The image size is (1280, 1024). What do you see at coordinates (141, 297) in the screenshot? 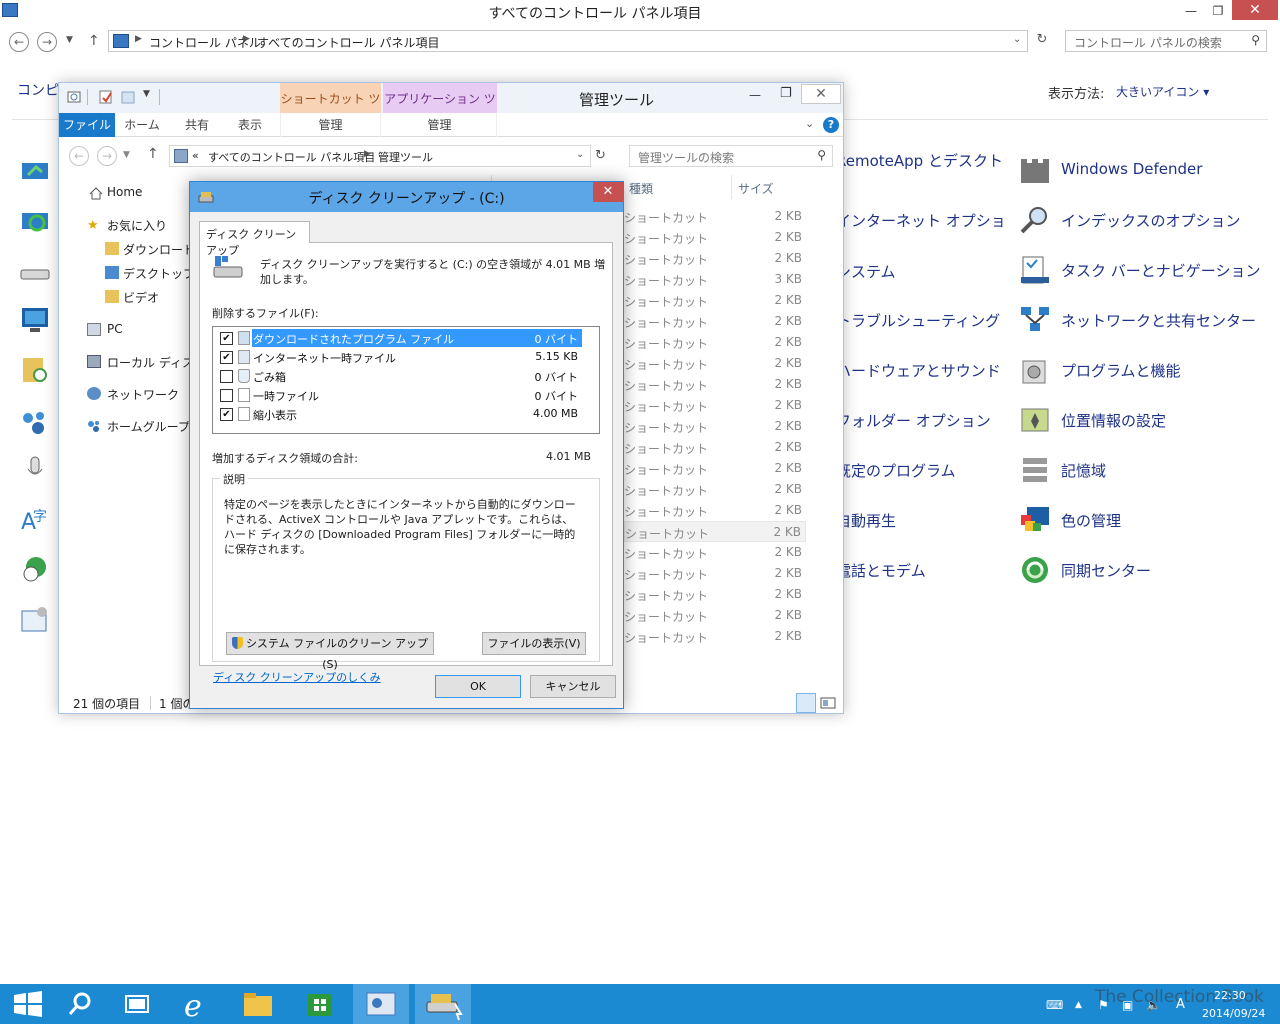
I see `nav-videos: ビデオ` at bounding box center [141, 297].